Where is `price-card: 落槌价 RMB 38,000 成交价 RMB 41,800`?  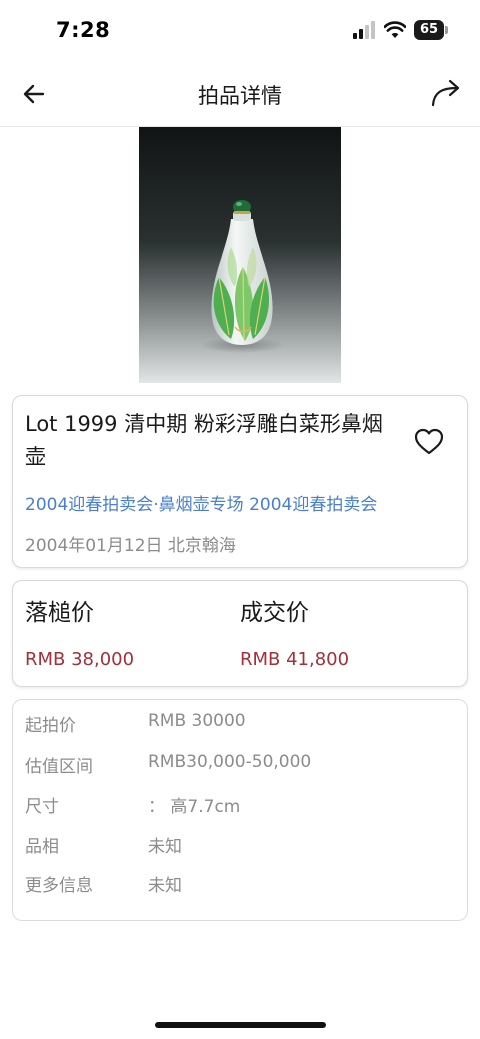 price-card: 落槌价 RMB 38,000 成交价 RMB 41,800 is located at coordinates (240, 633).